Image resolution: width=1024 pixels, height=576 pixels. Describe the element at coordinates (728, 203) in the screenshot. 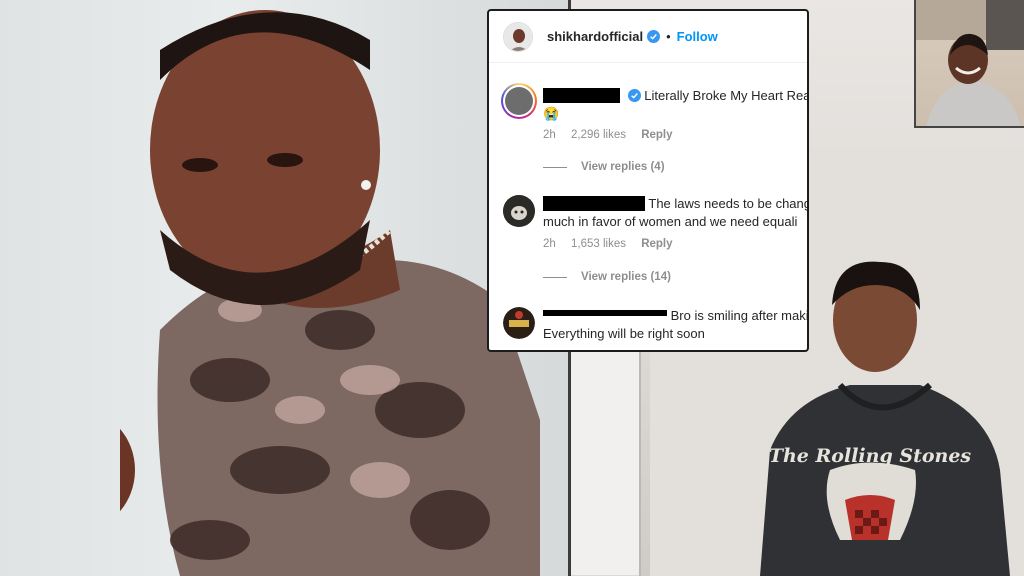

I see `comment-2-text: The laws needs to be chang` at that location.